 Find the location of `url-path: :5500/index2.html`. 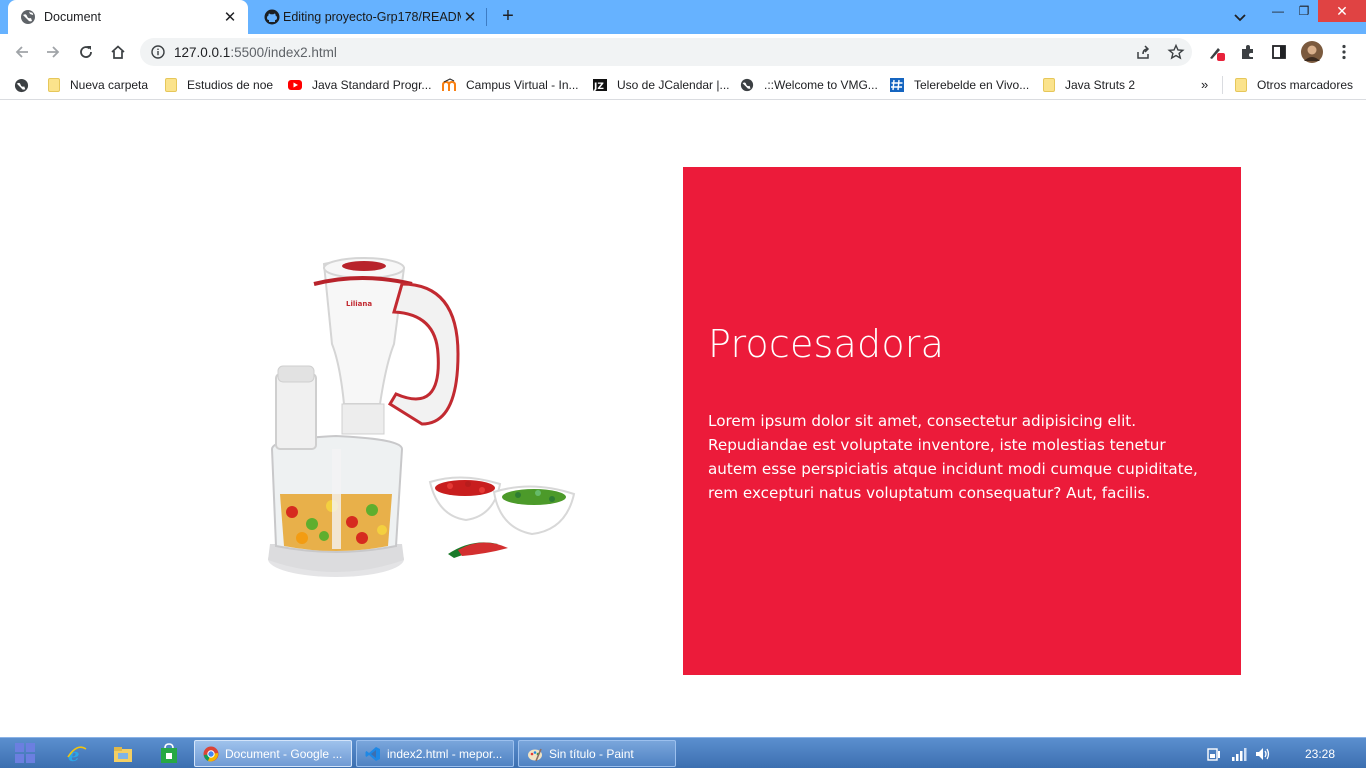

url-path: :5500/index2.html is located at coordinates (283, 52).